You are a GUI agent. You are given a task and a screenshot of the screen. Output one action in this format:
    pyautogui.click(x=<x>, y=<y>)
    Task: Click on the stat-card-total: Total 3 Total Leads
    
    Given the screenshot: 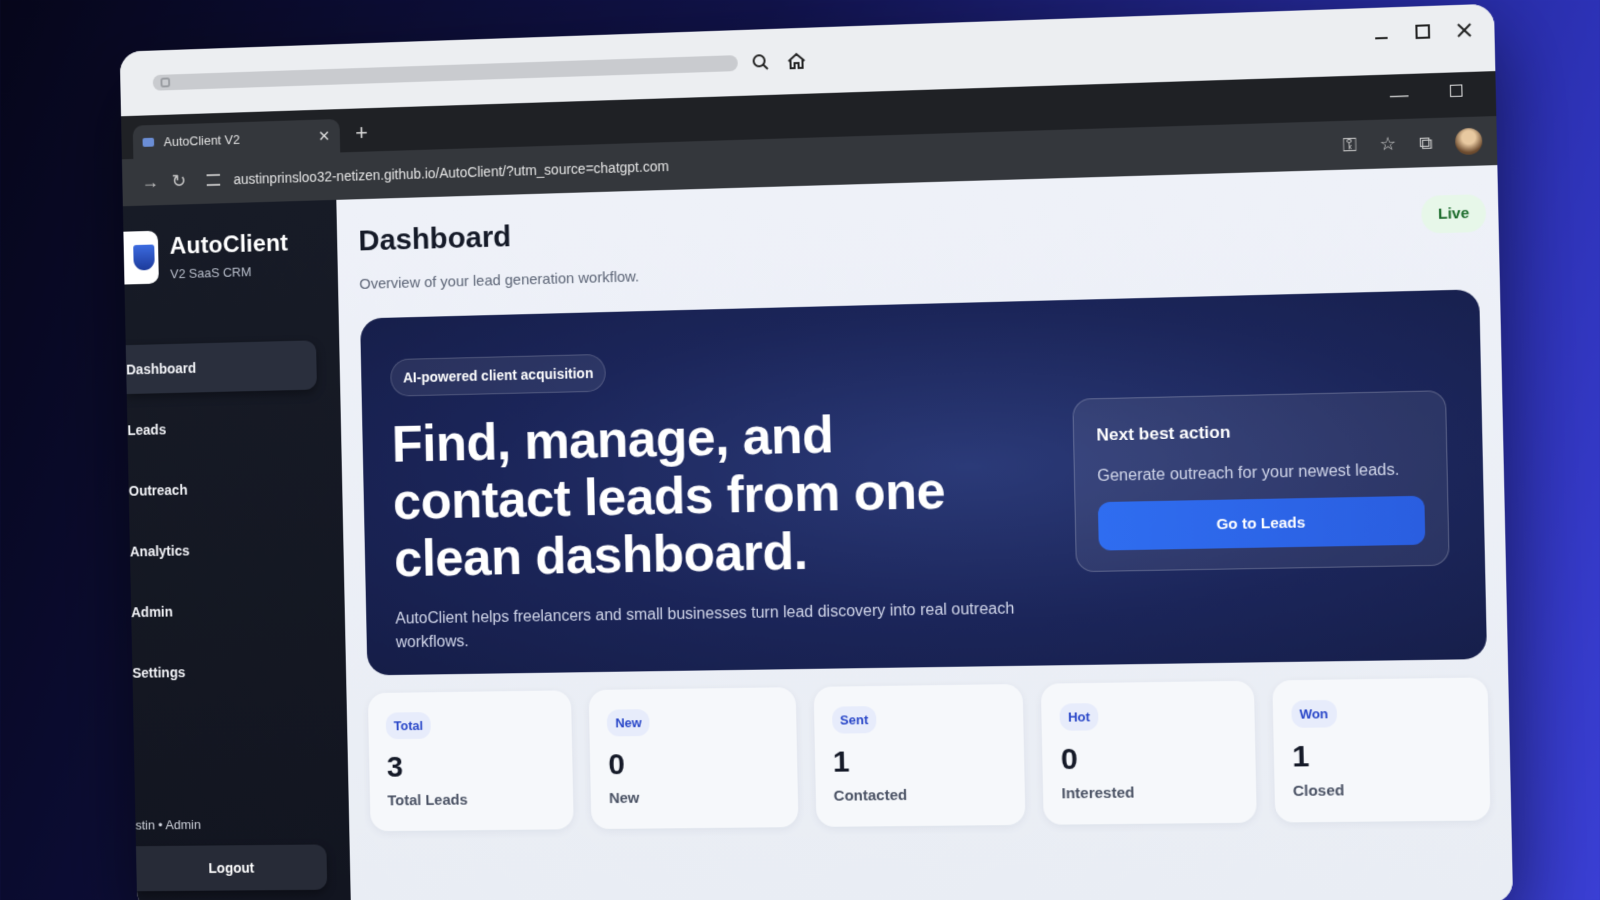 What is the action you would take?
    pyautogui.click(x=471, y=761)
    